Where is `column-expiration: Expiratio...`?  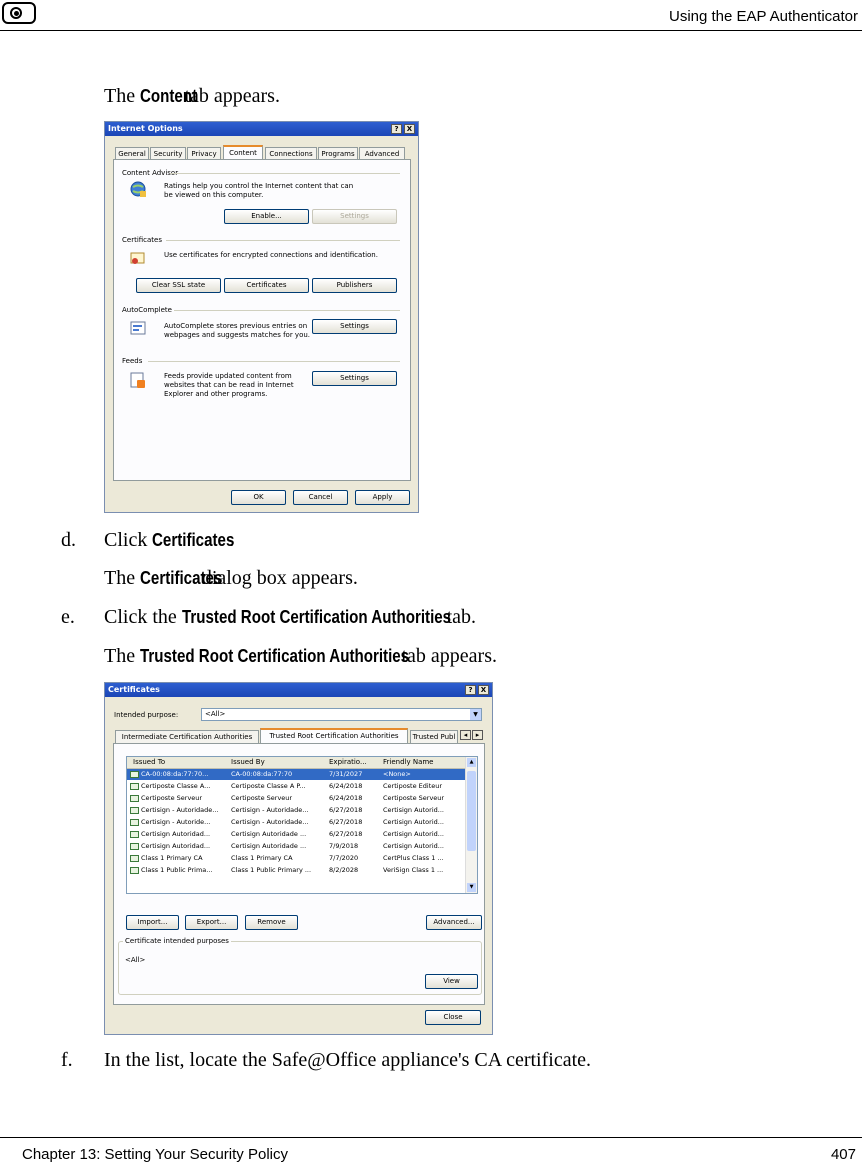
column-expiration: Expiratio... is located at coordinates (348, 762).